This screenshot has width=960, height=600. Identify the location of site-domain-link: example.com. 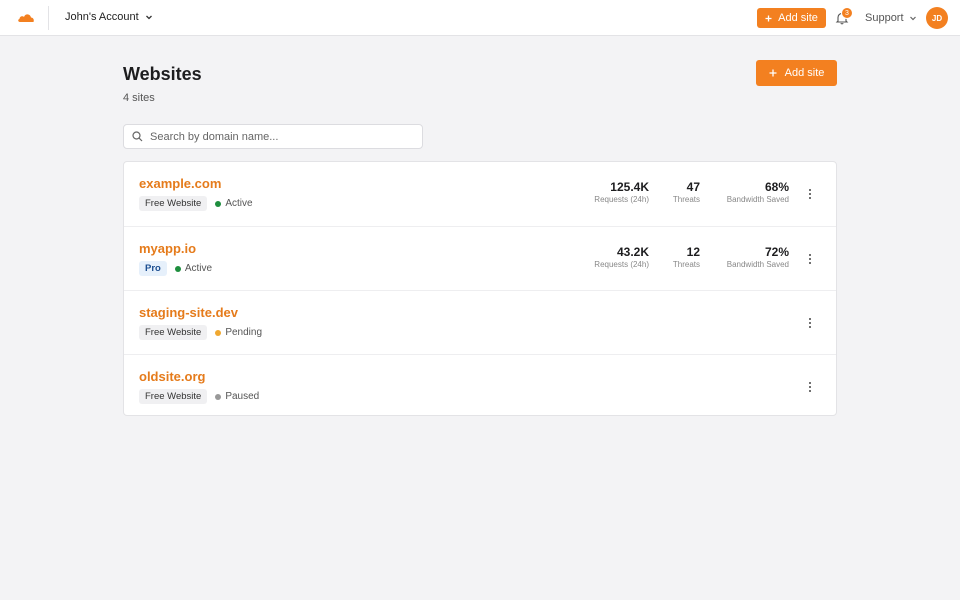
(180, 183).